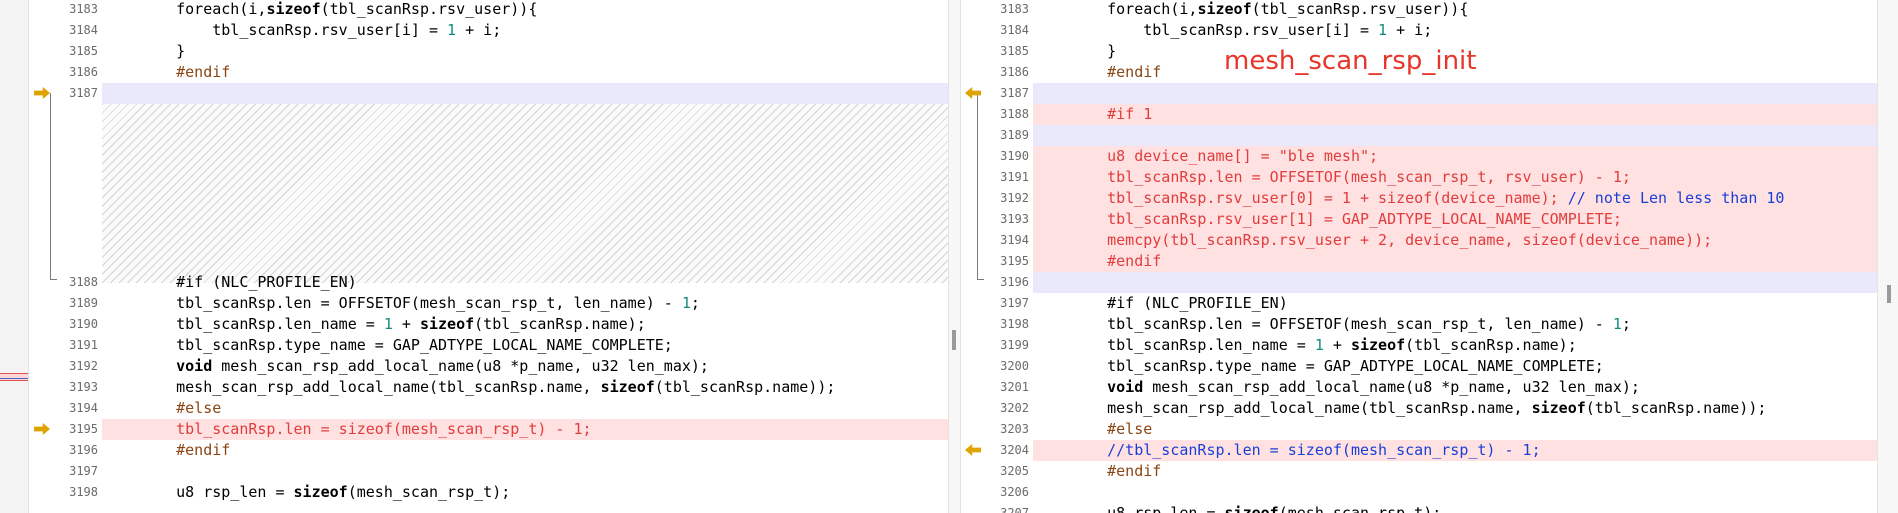  I want to click on annotation-label: mesh_scan_rsp_init, so click(1350, 61).